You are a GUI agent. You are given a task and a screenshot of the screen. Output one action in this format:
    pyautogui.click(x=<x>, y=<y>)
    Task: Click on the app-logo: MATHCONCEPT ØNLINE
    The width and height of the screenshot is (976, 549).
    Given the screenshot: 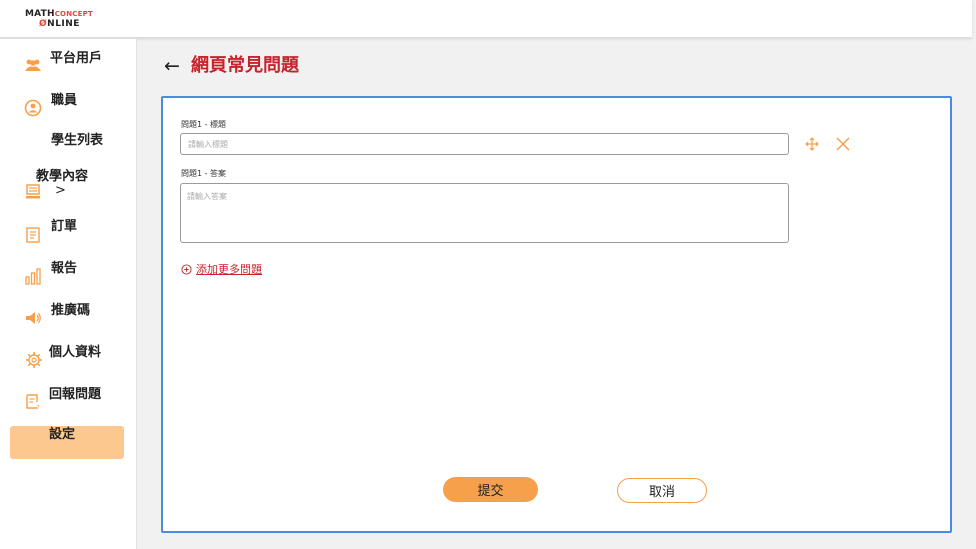 What is the action you would take?
    pyautogui.click(x=59, y=19)
    